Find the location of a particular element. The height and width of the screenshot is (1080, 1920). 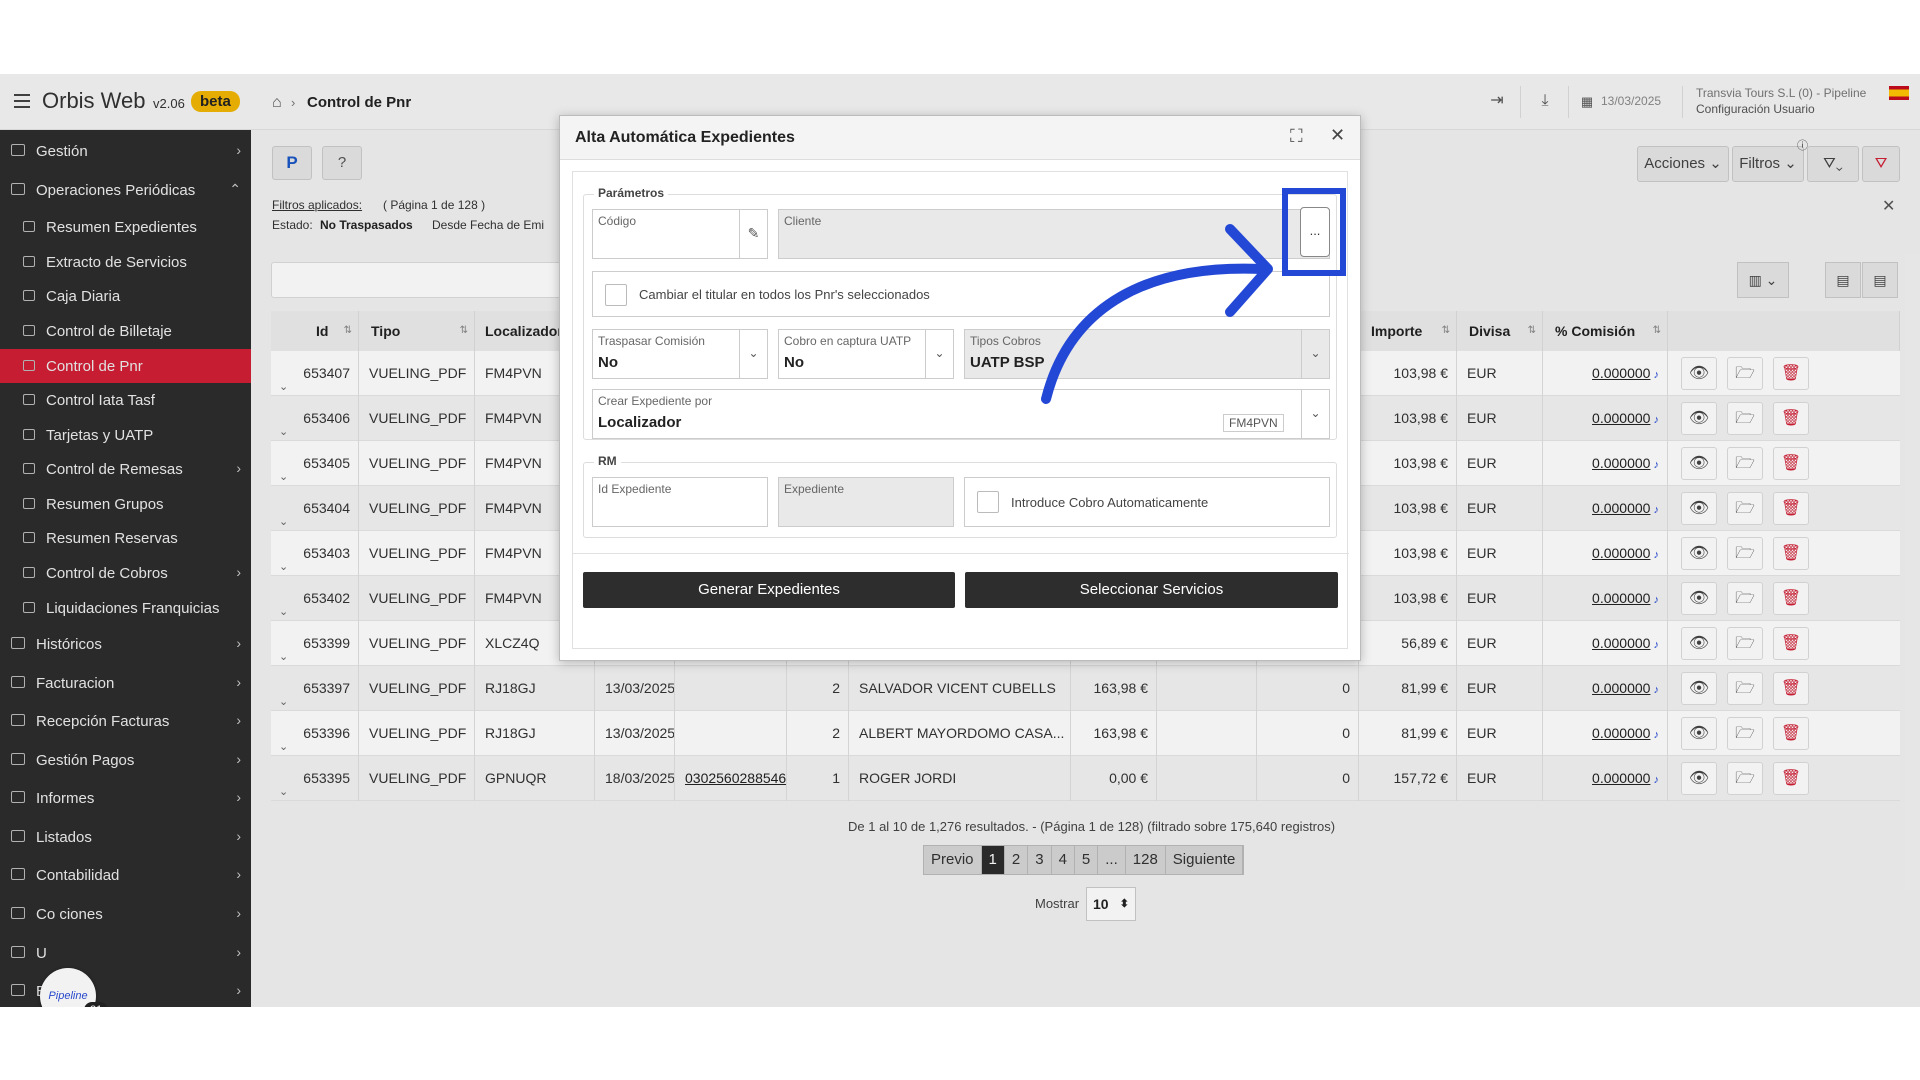

generar-expedientes-button: Generar Expedientes is located at coordinates (769, 590).